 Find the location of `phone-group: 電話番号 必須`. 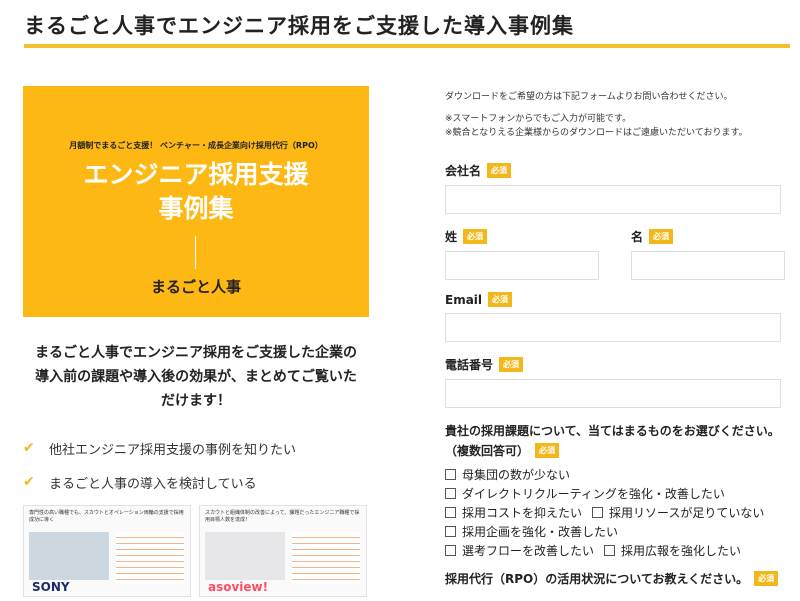

phone-group: 電話番号 必須 is located at coordinates (615, 382).